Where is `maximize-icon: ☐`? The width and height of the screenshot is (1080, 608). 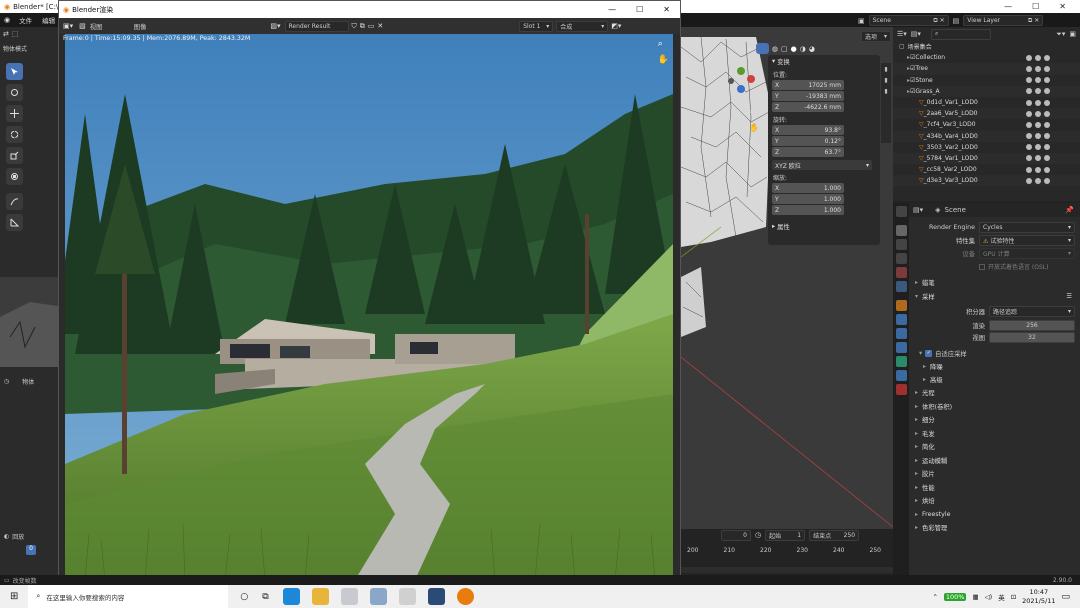 maximize-icon: ☐ is located at coordinates (1035, 6).